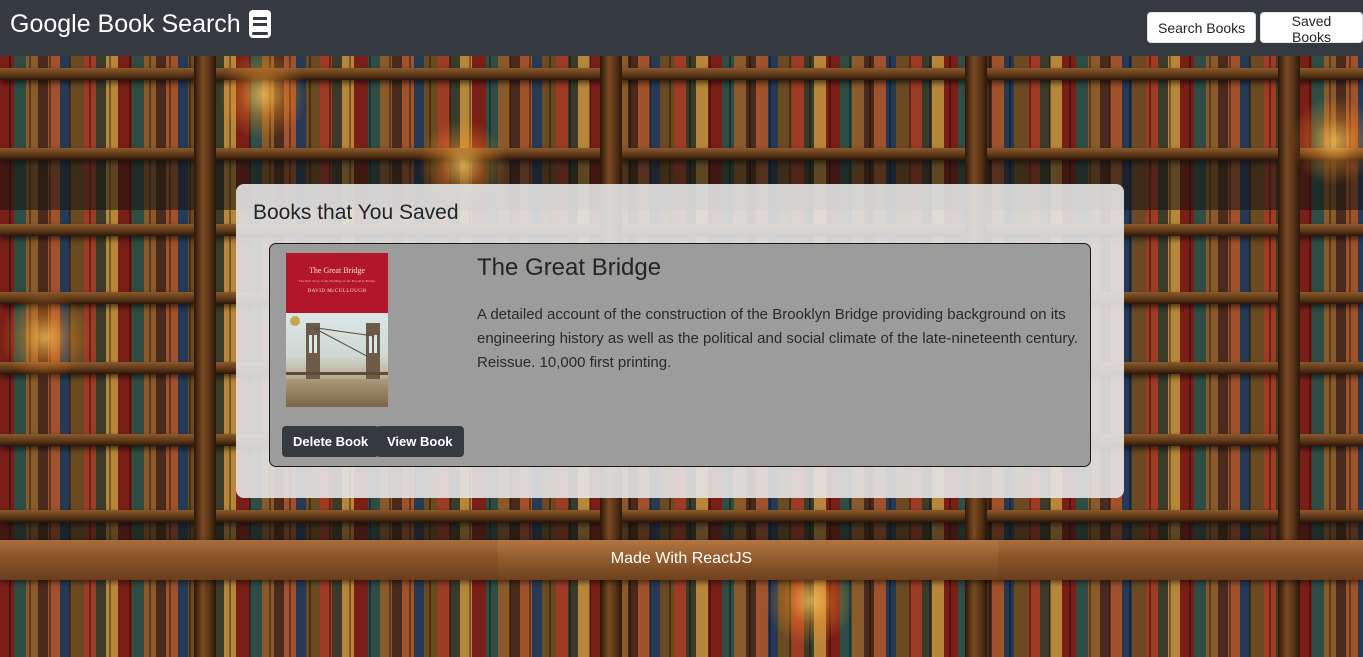  Describe the element at coordinates (331, 441) in the screenshot. I see `delete-book-button: Delete Book` at that location.